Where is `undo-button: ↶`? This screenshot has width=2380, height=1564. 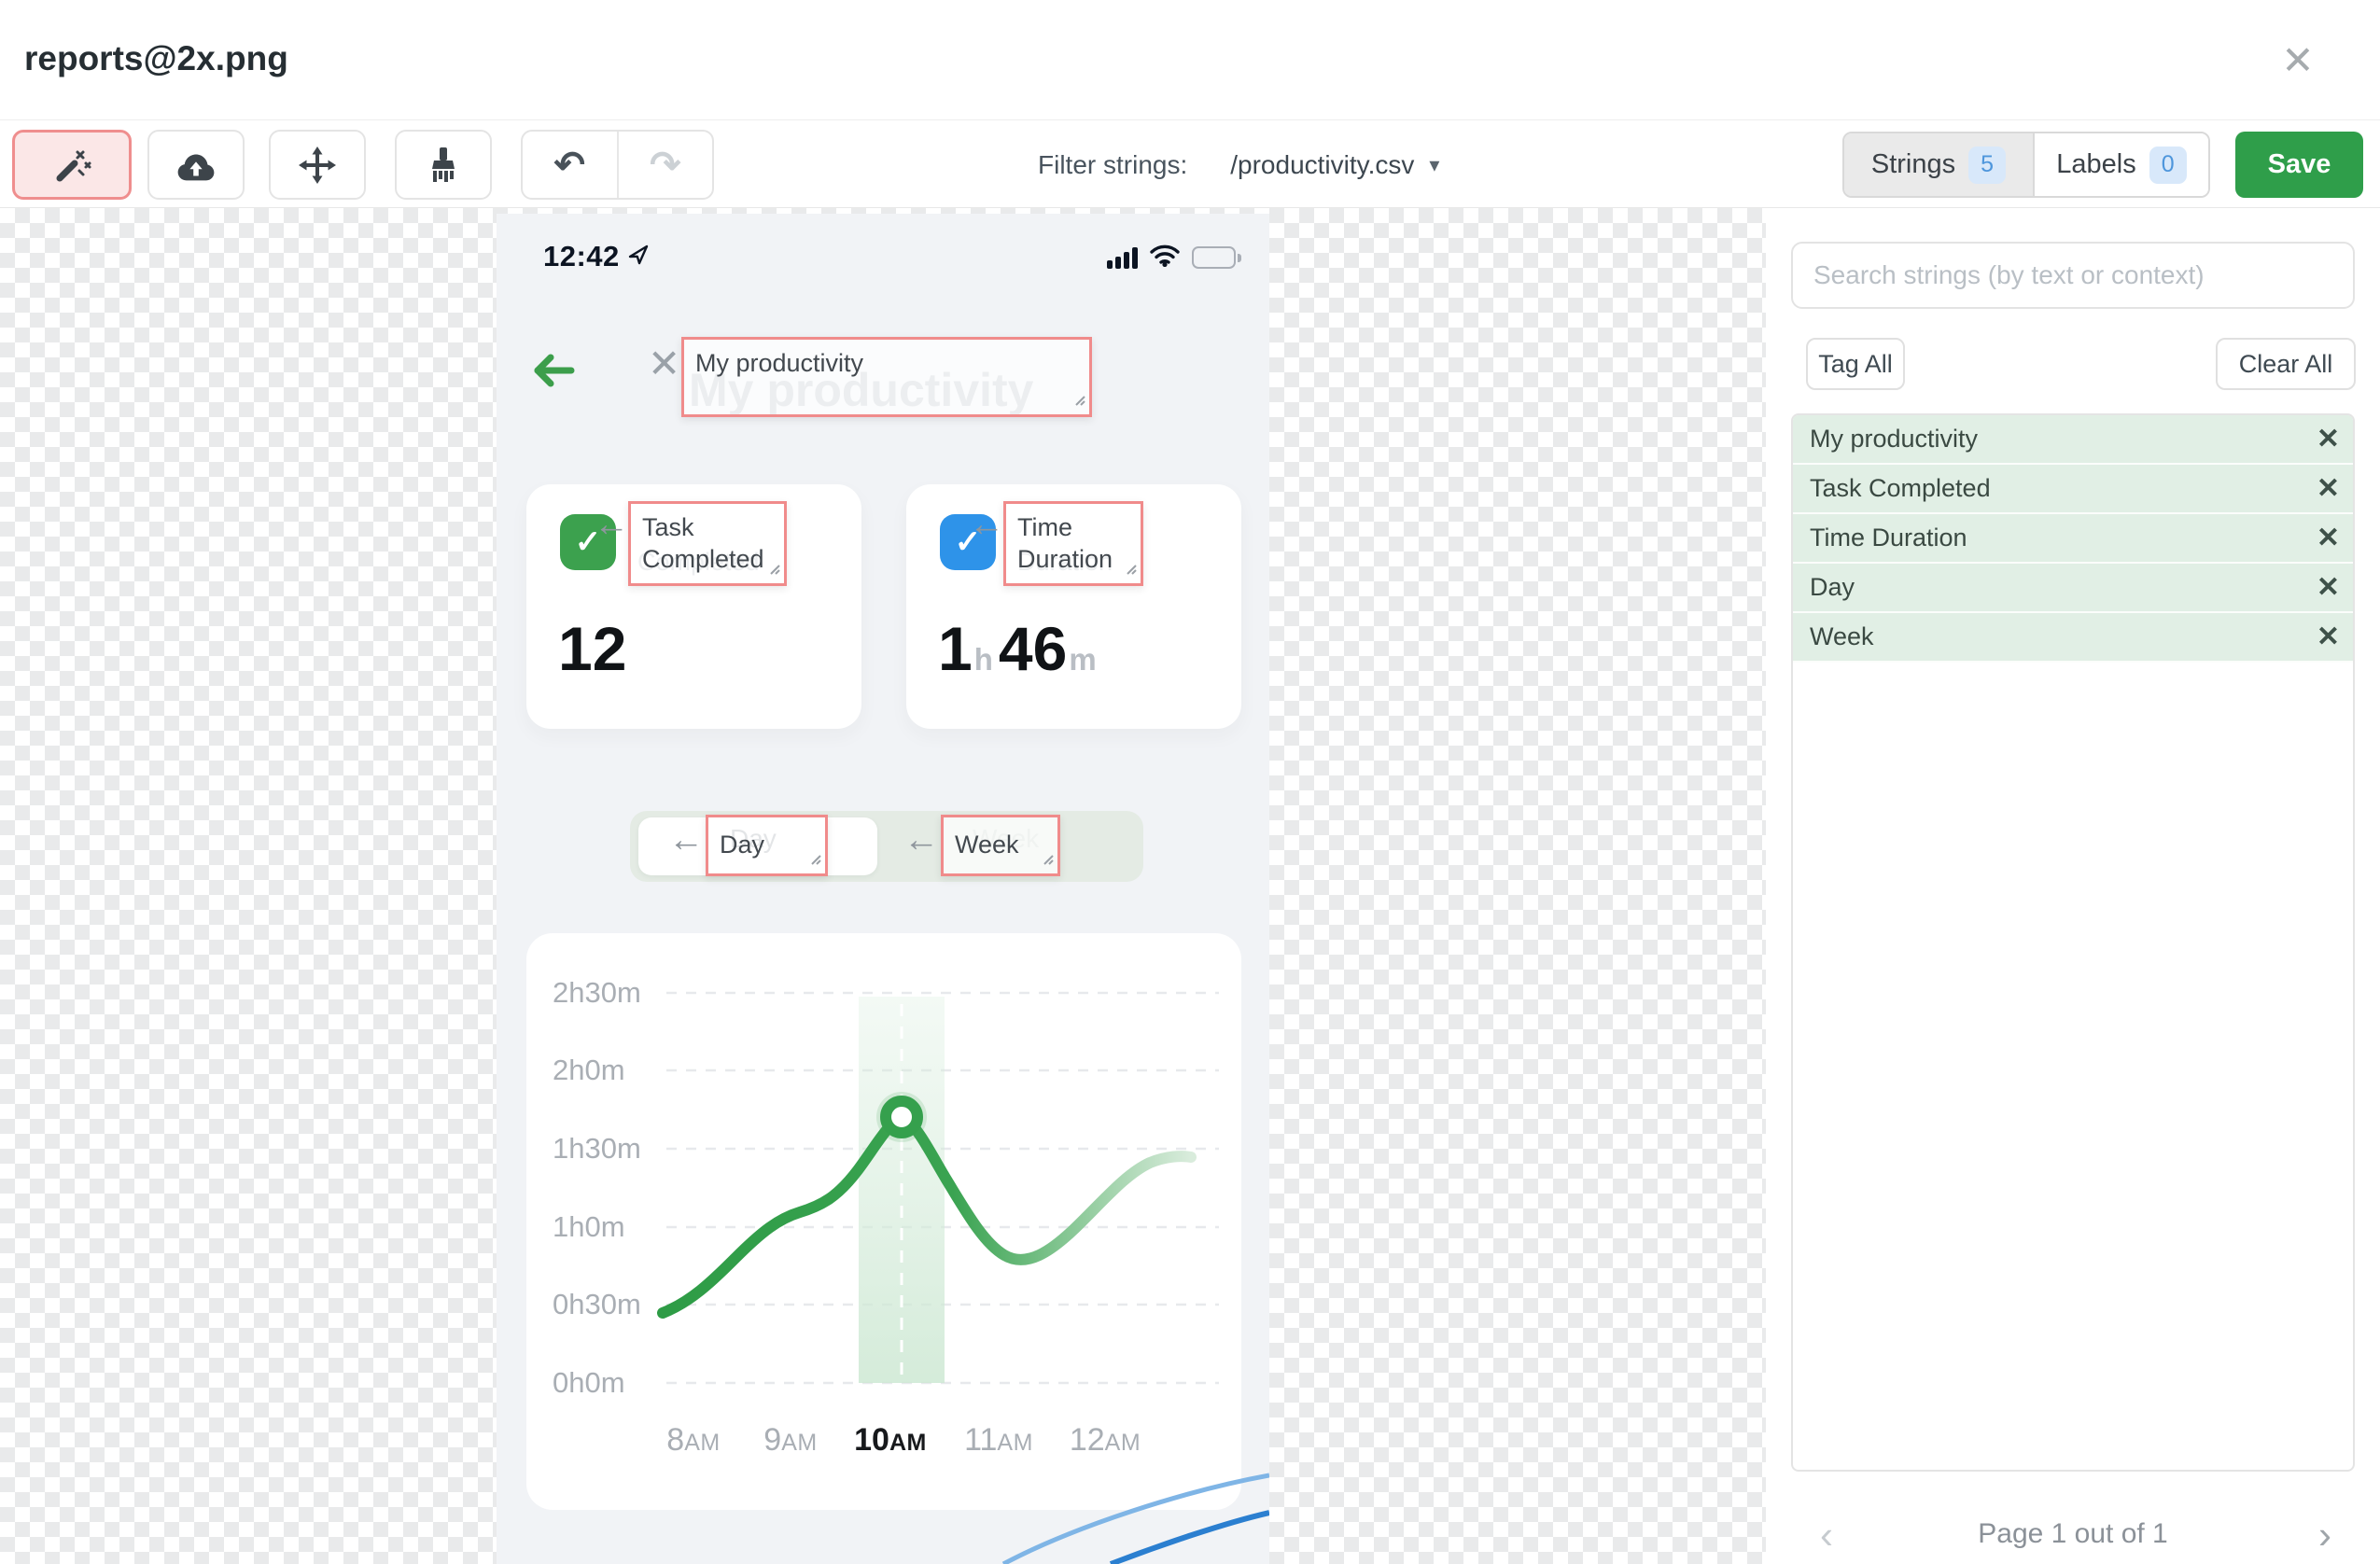 undo-button: ↶ is located at coordinates (570, 165).